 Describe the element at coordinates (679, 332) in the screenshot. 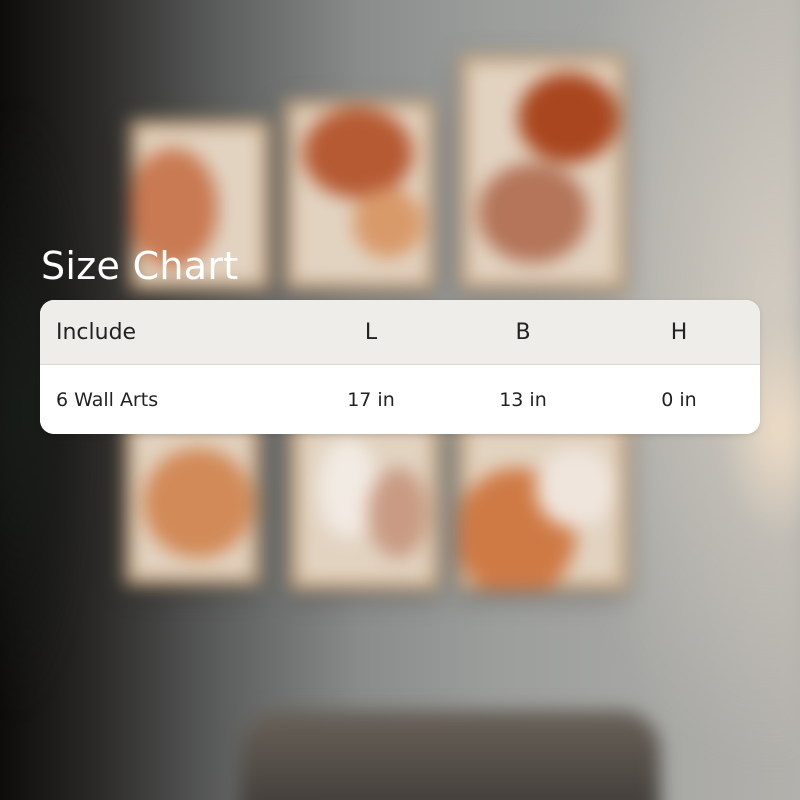

I see `header-height: H` at that location.